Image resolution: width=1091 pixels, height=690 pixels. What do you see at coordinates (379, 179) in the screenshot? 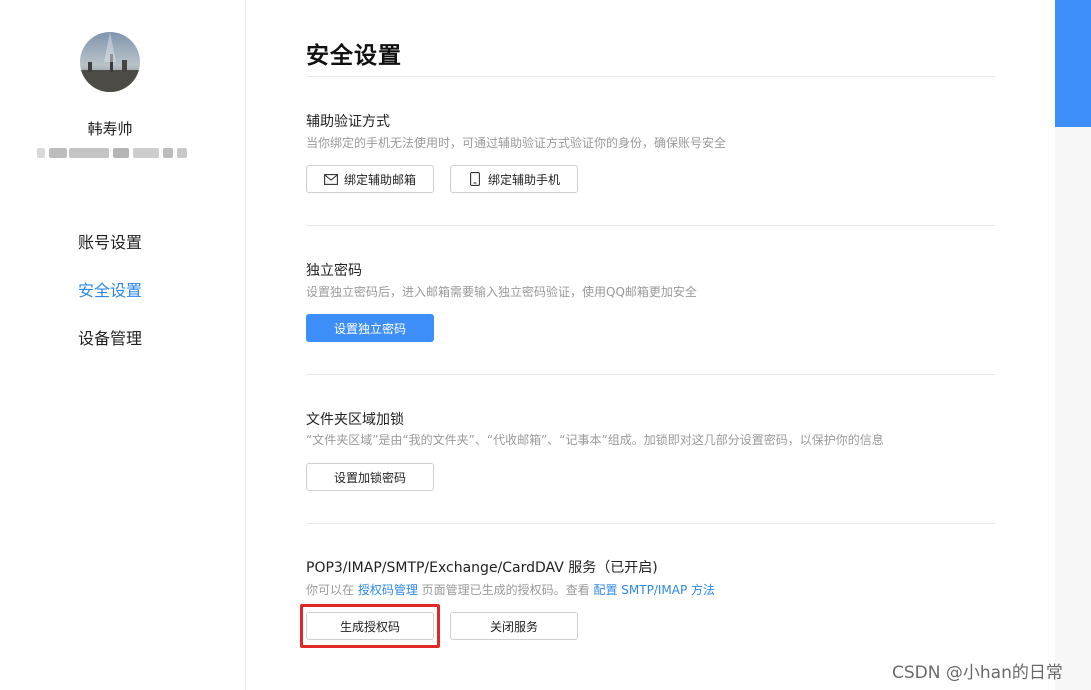
I see `bind-aux-email-label: 绑定辅助邮箱` at bounding box center [379, 179].